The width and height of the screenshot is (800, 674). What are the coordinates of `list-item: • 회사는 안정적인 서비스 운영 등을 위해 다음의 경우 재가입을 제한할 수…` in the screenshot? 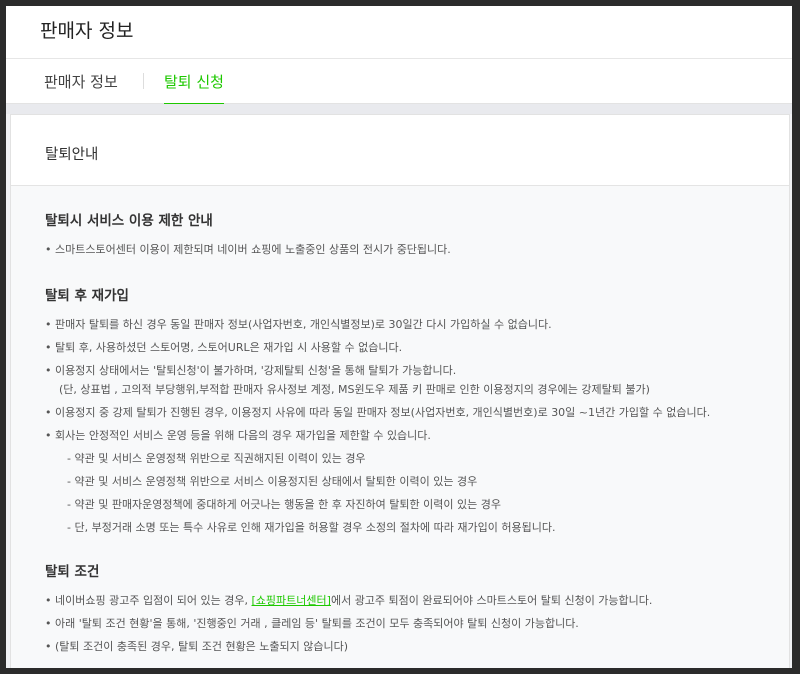 It's located at (238, 435).